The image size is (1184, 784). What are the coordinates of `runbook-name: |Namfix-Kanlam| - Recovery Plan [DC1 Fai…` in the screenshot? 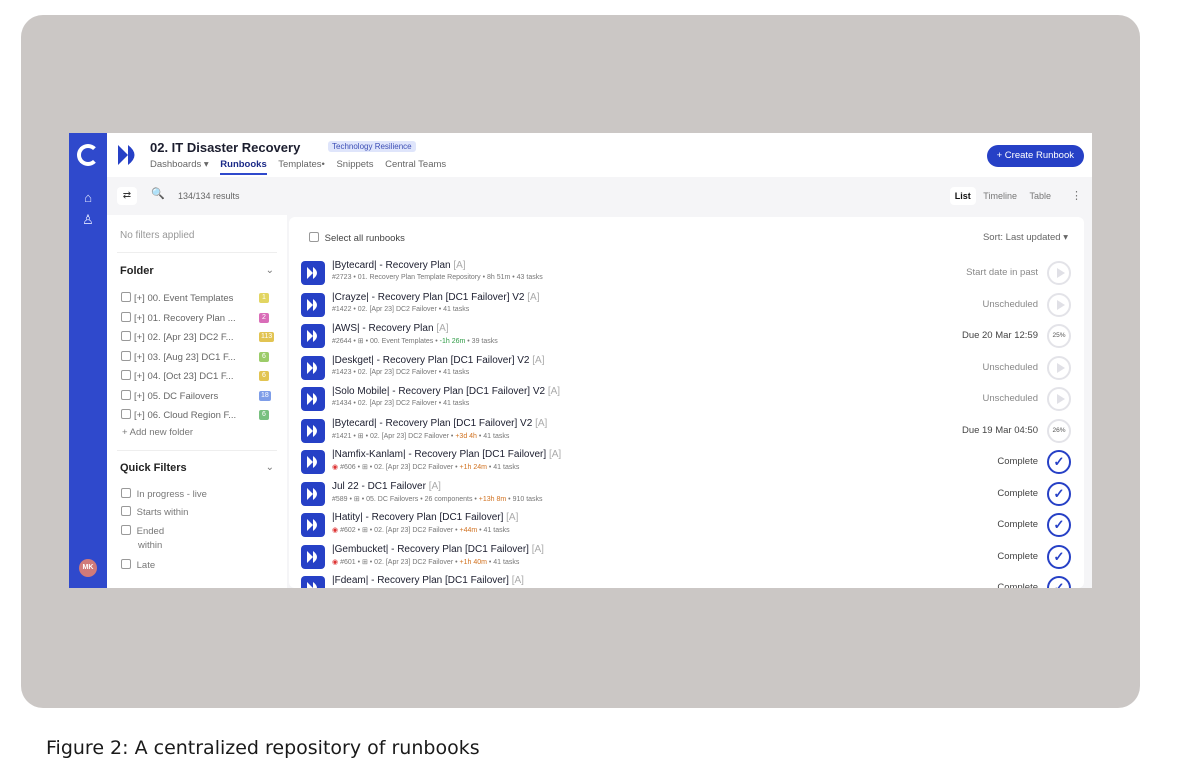 It's located at (446, 454).